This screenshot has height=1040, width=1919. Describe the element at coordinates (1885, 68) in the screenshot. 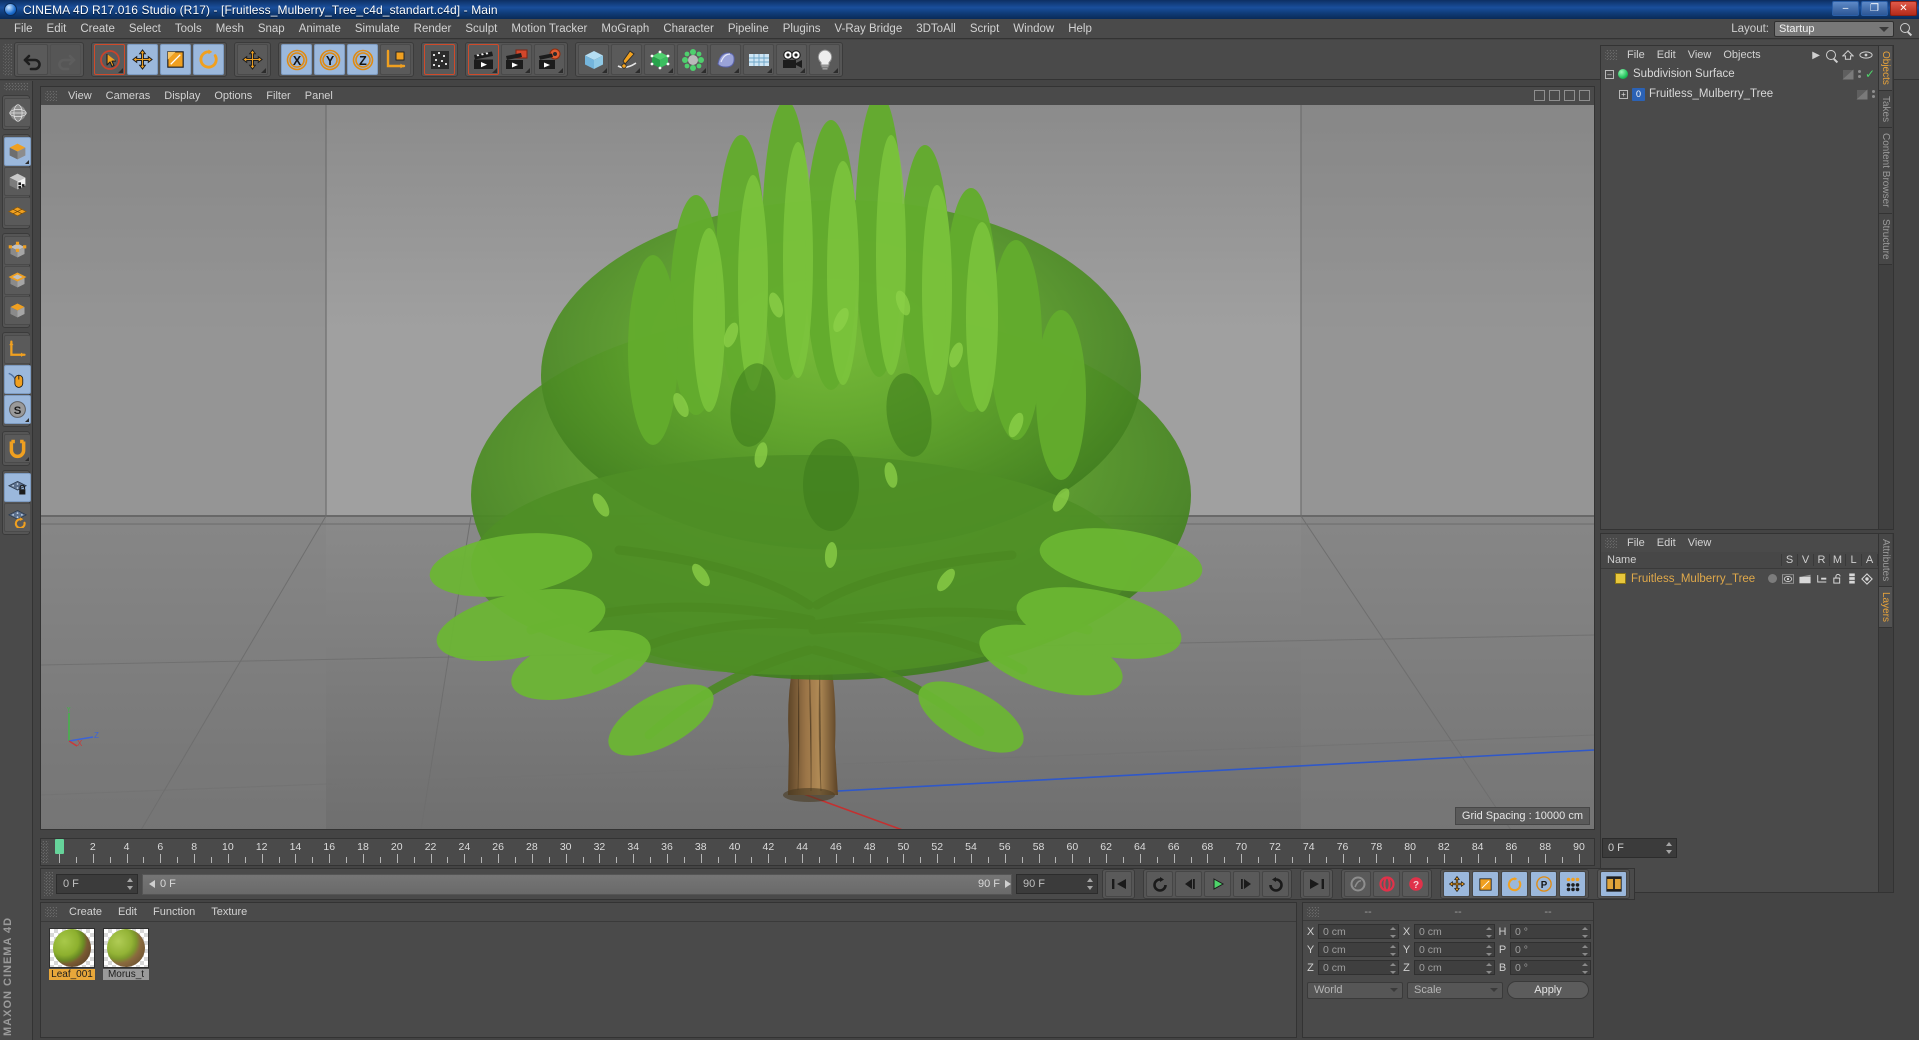

I see `tab-objects: Objects` at that location.